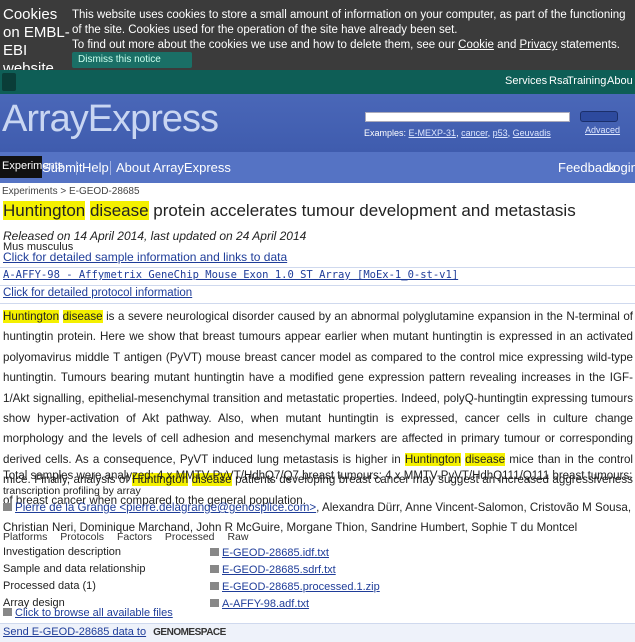  Describe the element at coordinates (265, 604) in the screenshot. I see `file-link: A-AFFY-98.adf.txt` at that location.